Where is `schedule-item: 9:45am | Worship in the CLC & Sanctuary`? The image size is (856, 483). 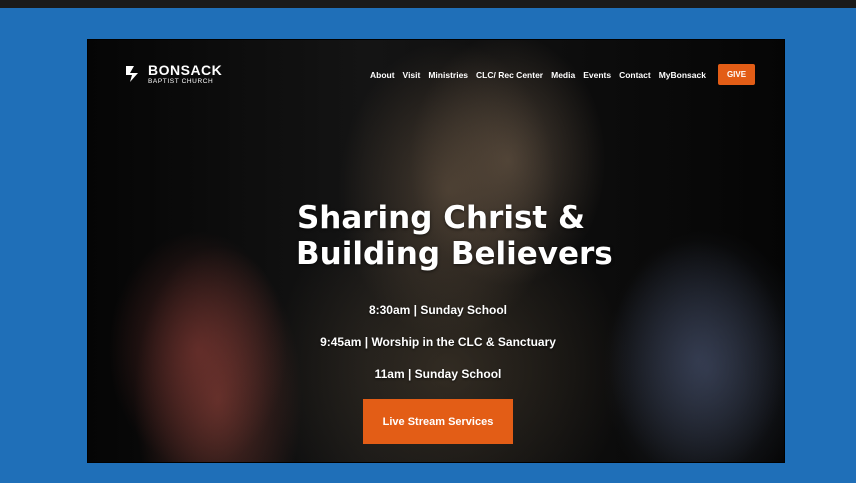
schedule-item: 9:45am | Worship in the CLC & Sanctuary is located at coordinates (438, 342).